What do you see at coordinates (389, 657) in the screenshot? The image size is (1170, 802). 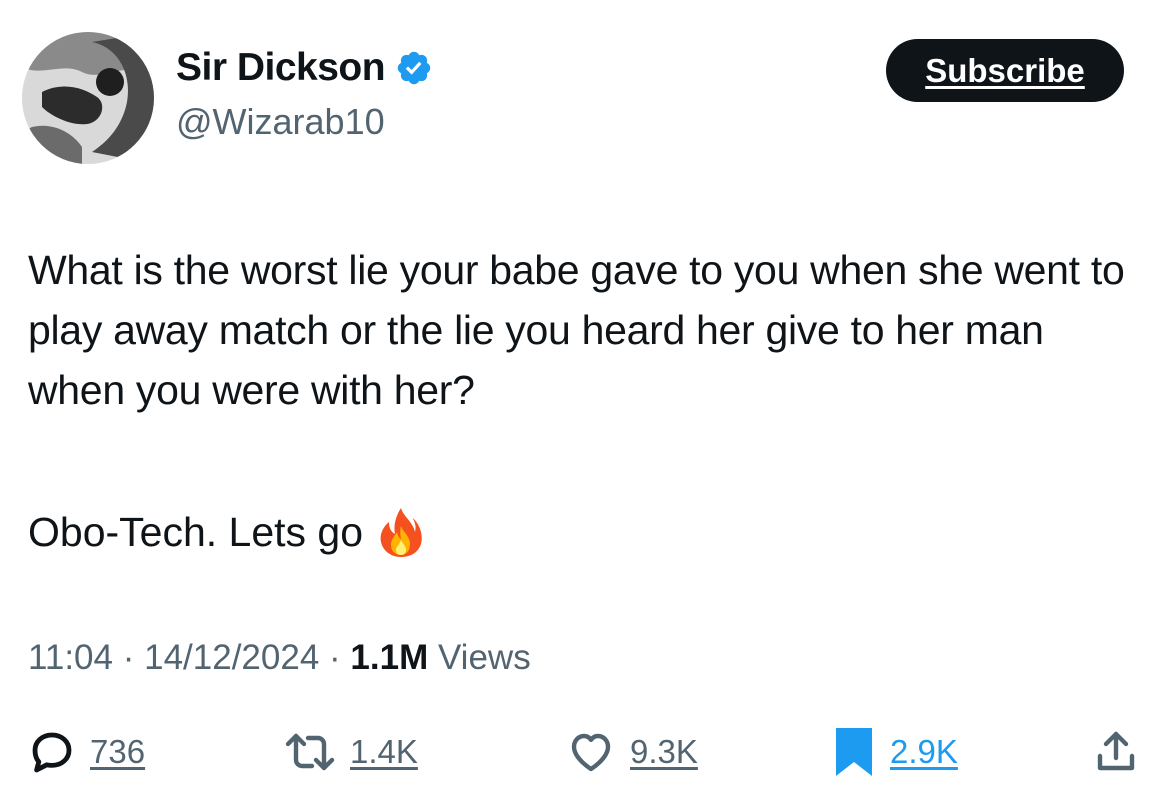 I see `views-count: 1.1M` at bounding box center [389, 657].